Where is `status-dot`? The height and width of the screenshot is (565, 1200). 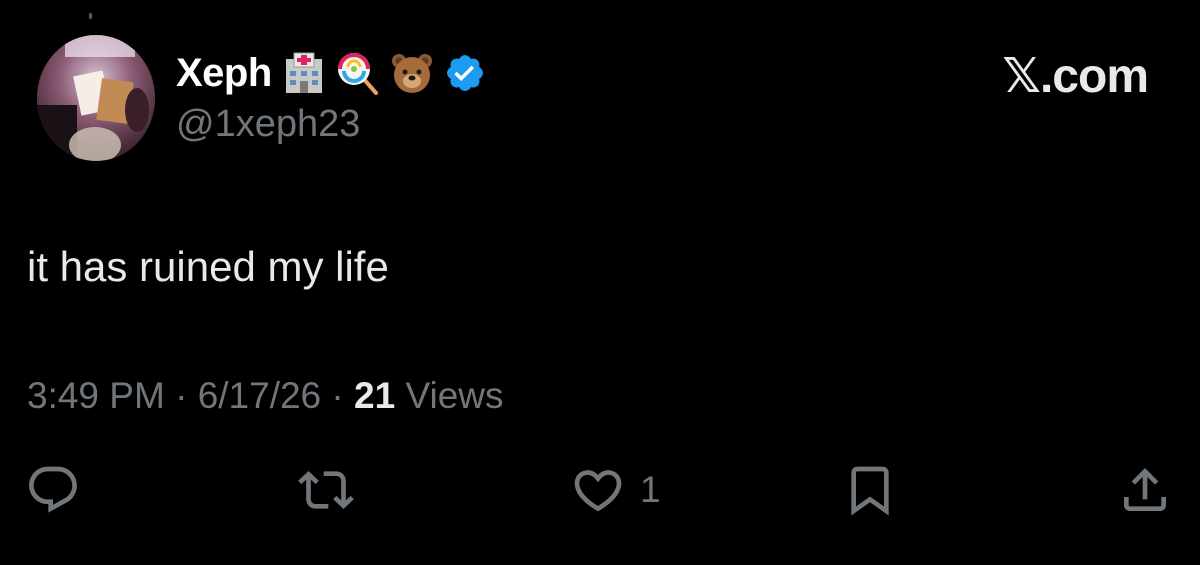
status-dot is located at coordinates (90, 16).